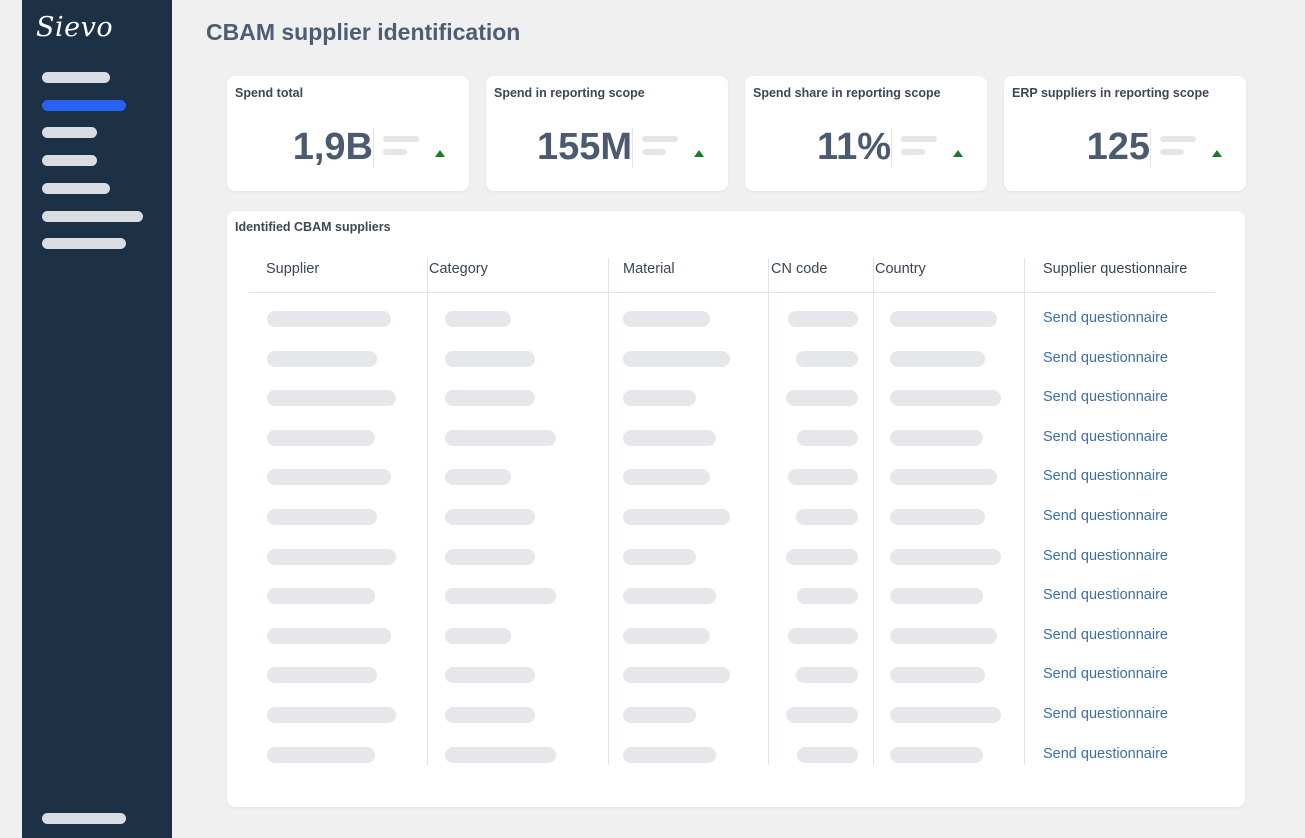  What do you see at coordinates (569, 93) in the screenshot?
I see `kpi-label: Spend in reporting scope` at bounding box center [569, 93].